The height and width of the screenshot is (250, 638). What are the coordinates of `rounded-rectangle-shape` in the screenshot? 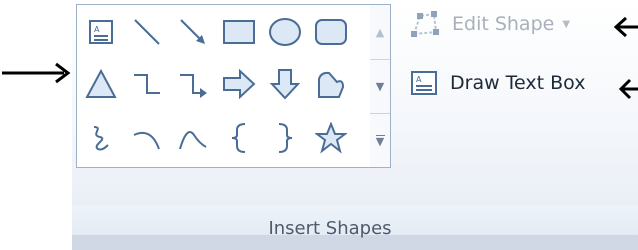 It's located at (331, 32).